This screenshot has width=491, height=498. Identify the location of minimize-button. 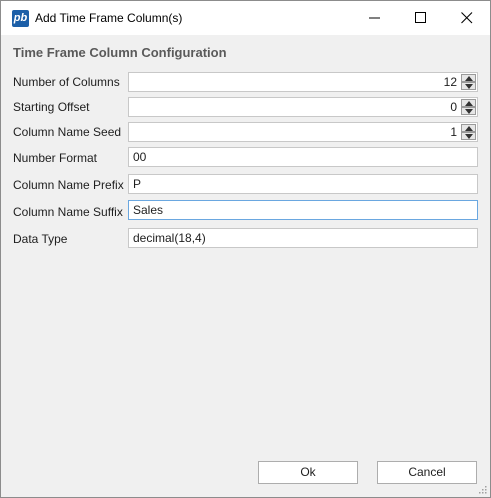
(375, 18).